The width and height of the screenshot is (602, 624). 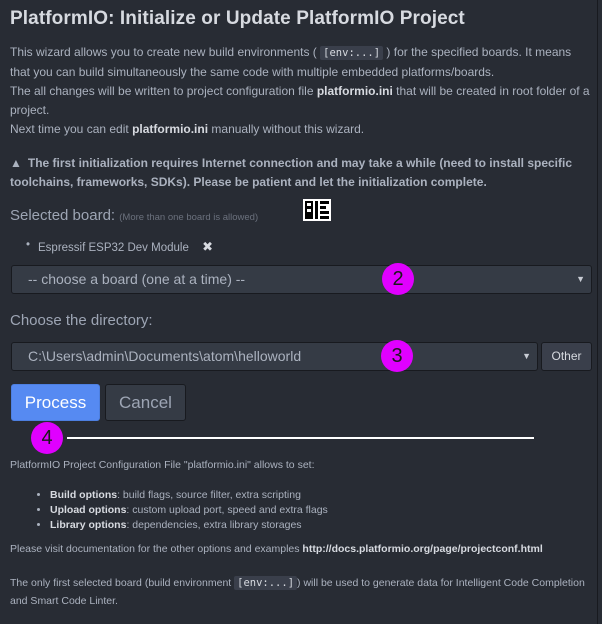 I want to click on board-name: Espressif ESP32 Dev Module, so click(x=113, y=248).